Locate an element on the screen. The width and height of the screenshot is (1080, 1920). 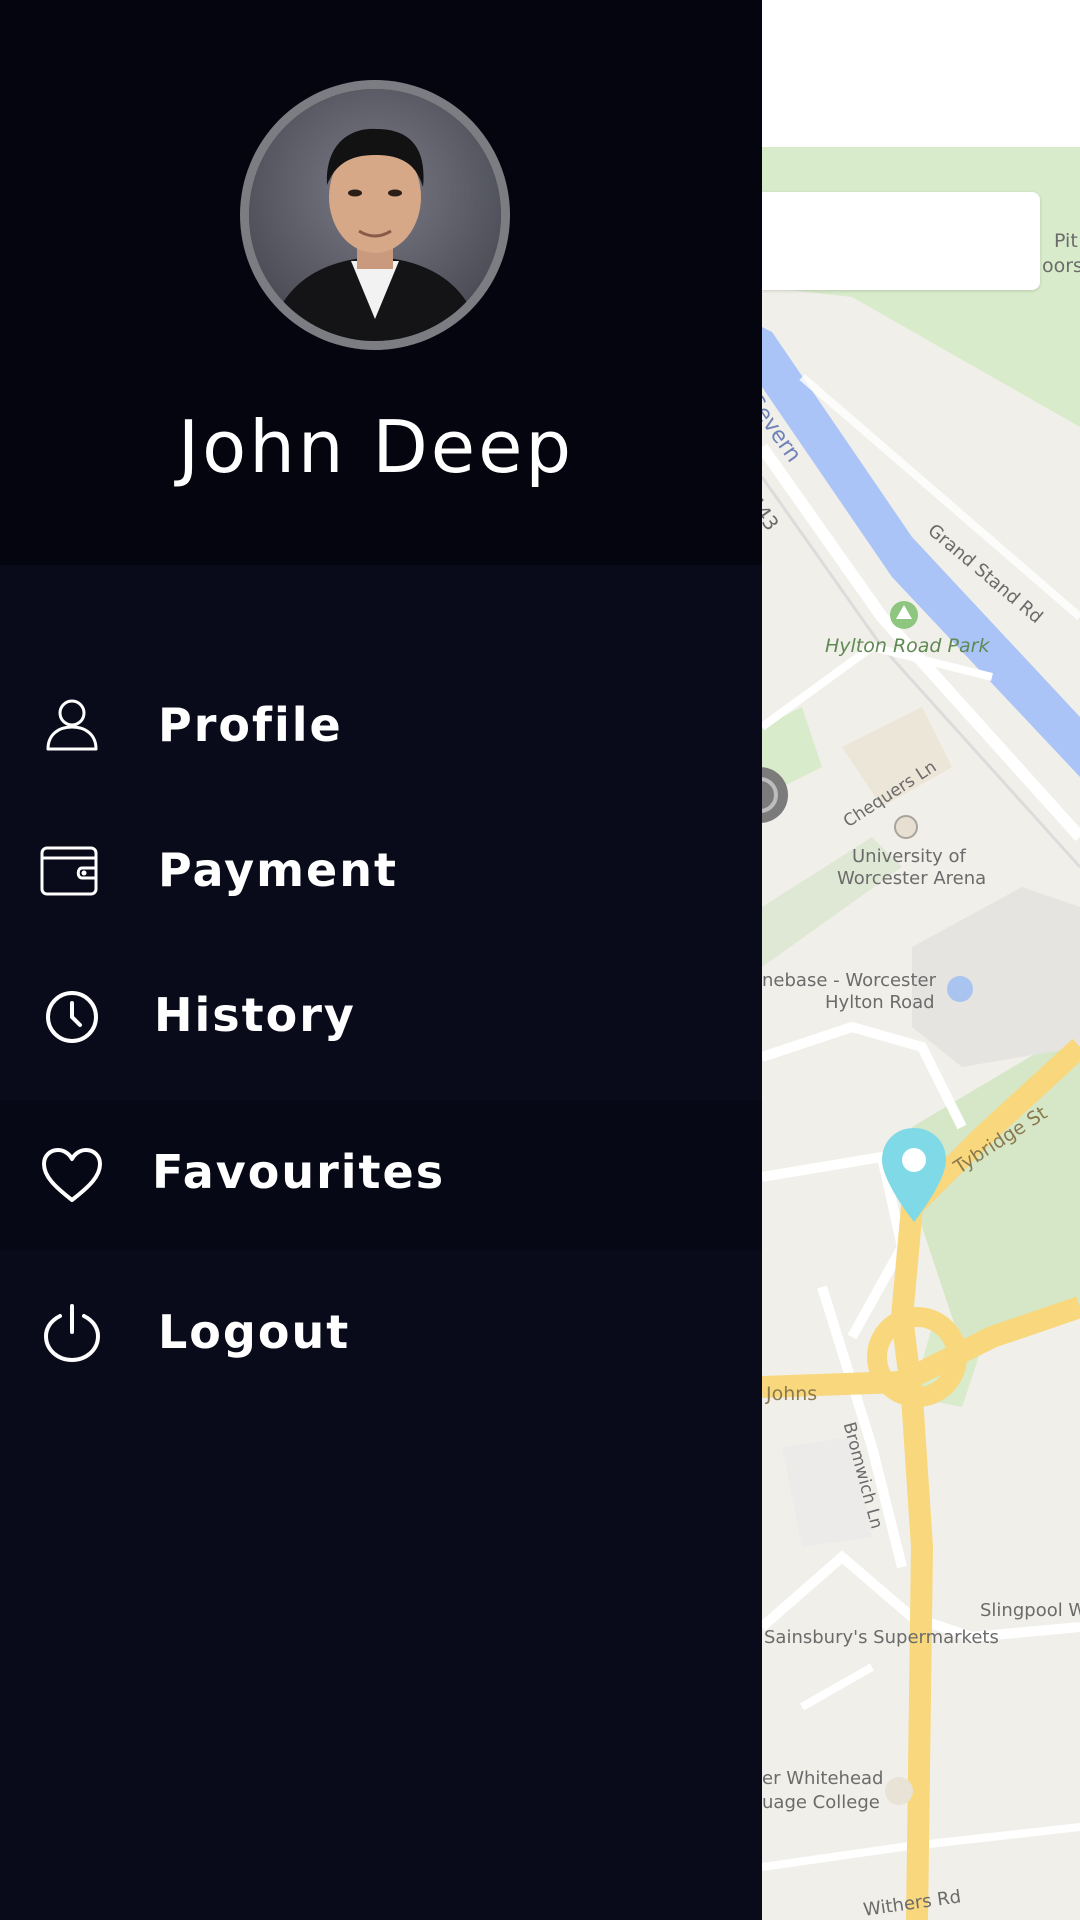
map-label-johns: Johns is located at coordinates (792, 1394).